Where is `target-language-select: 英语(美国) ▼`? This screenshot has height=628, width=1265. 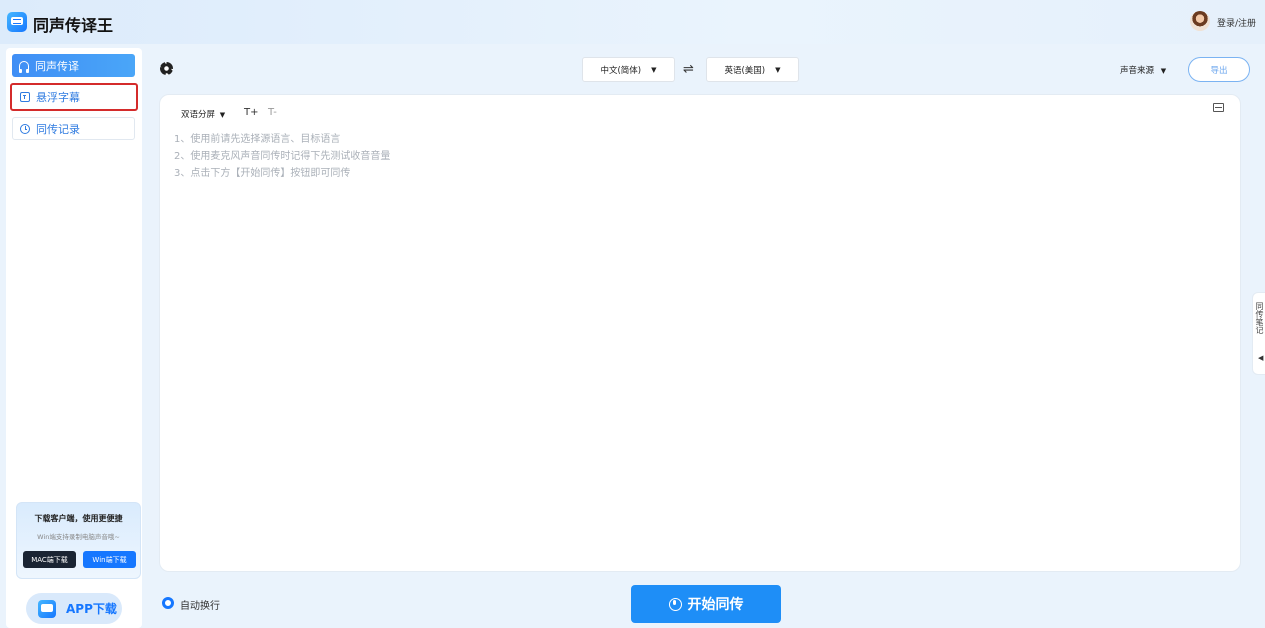
target-language-select: 英语(美国) ▼ is located at coordinates (752, 69).